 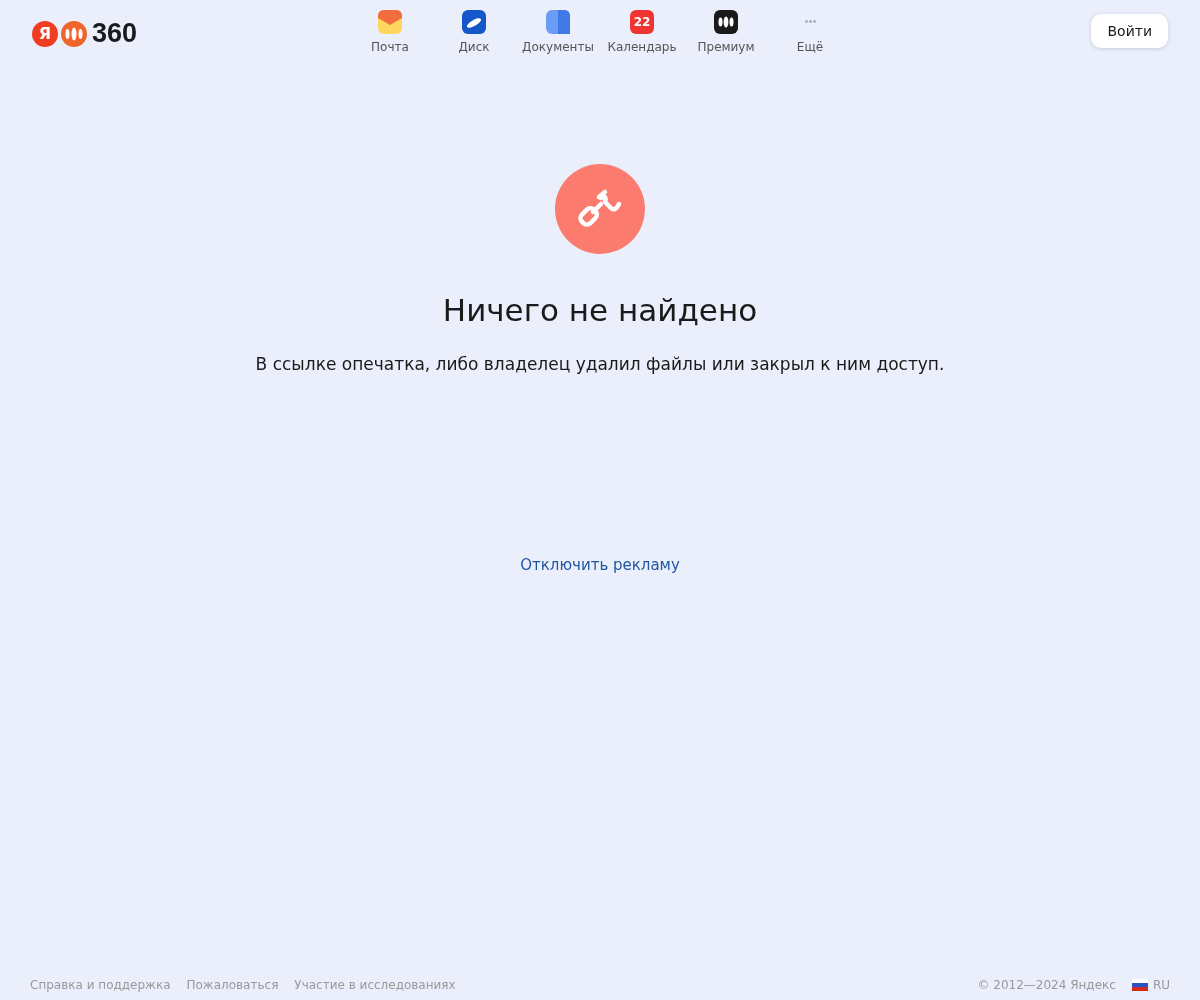 I want to click on nav-link: Премиум, so click(x=726, y=32).